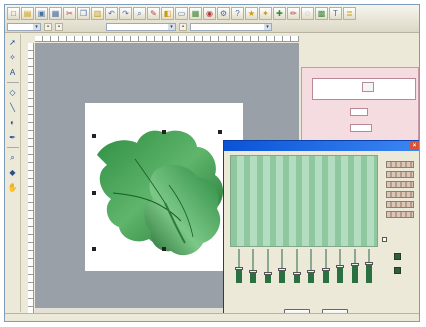 This screenshot has height=327, width=426. What do you see at coordinates (48, 27) in the screenshot?
I see `bold-button: ▪` at bounding box center [48, 27].